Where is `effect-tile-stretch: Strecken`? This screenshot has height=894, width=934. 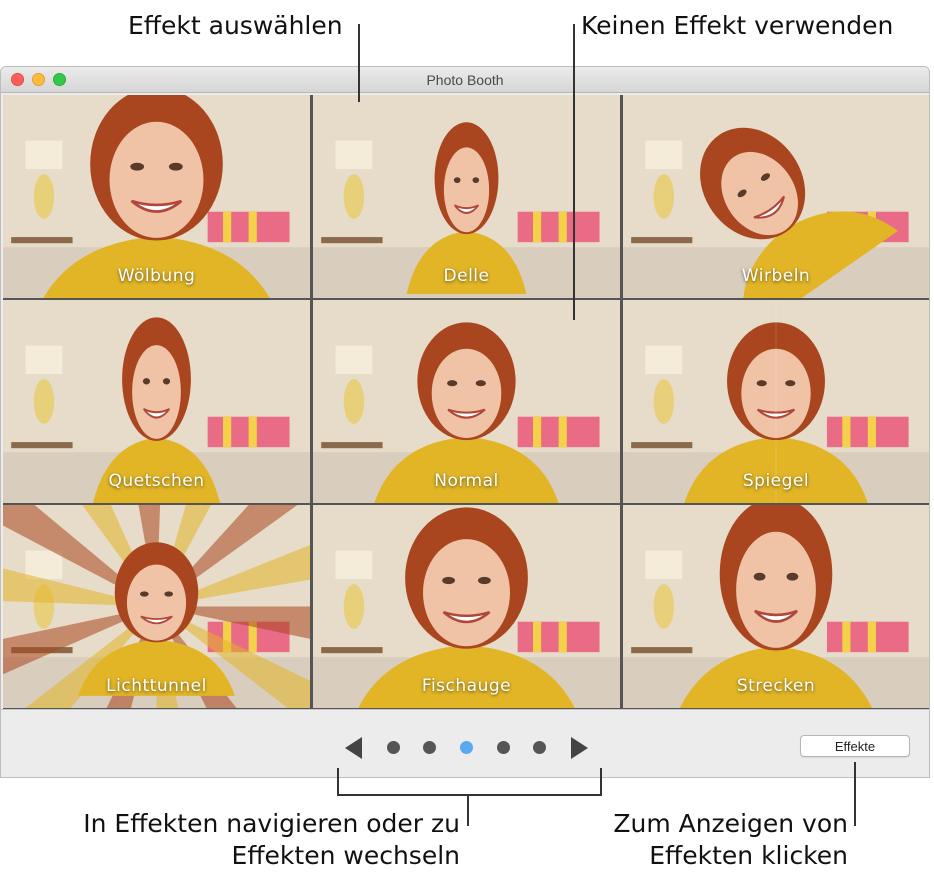 effect-tile-stretch: Strecken is located at coordinates (776, 606).